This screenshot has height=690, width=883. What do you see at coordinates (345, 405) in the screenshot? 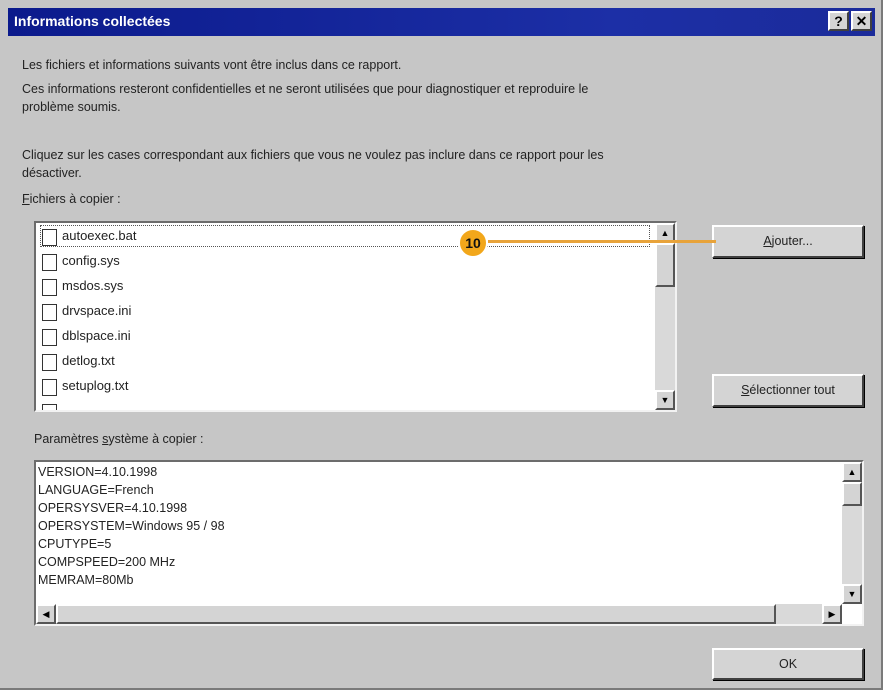
I see `file-row-partial` at bounding box center [345, 405].